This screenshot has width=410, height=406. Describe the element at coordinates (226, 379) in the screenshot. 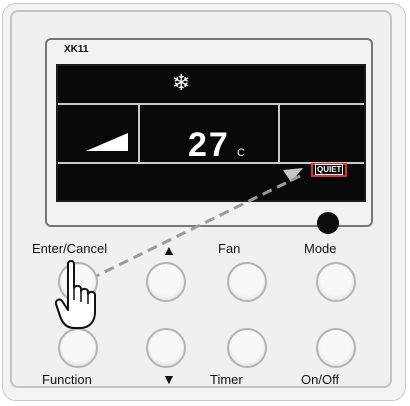

I see `timer-label: Timer` at that location.